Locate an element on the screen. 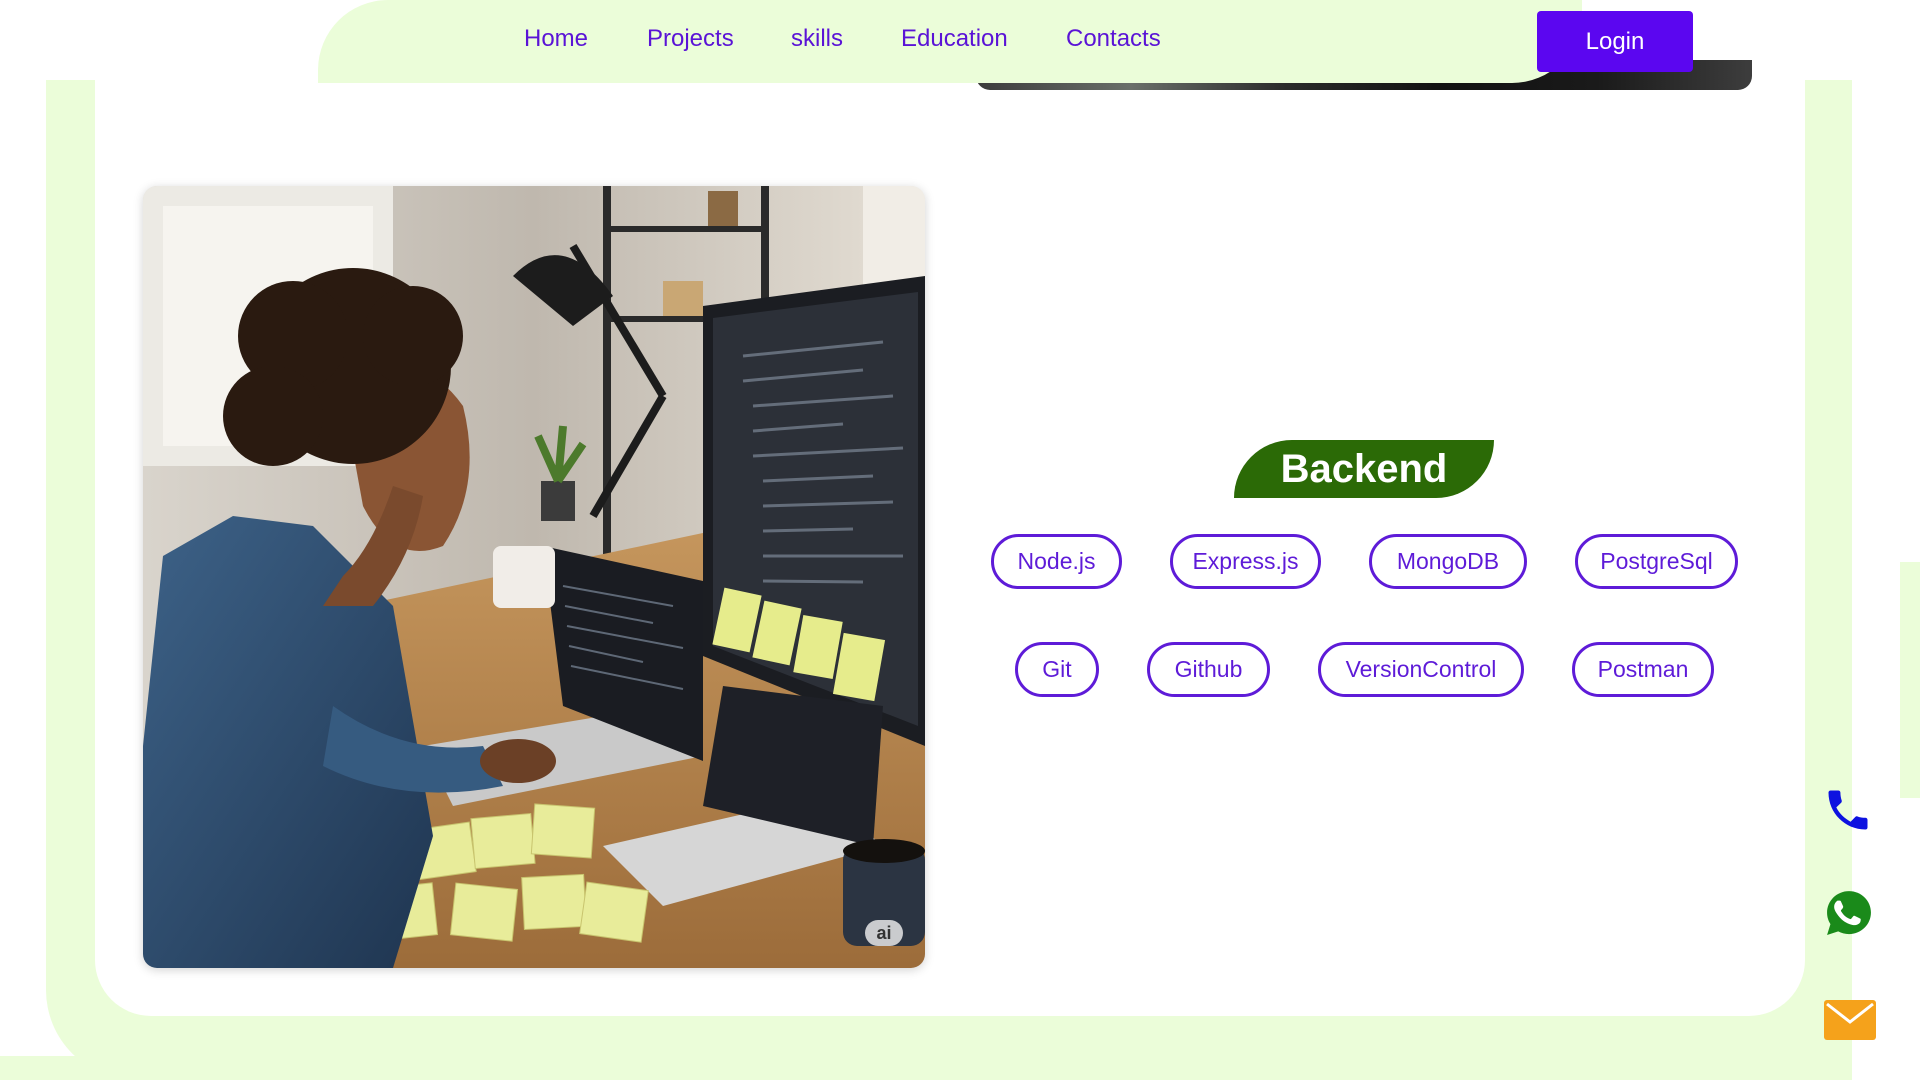 The width and height of the screenshot is (1920, 1080). whatsapp-icon-glyph is located at coordinates (1849, 913).